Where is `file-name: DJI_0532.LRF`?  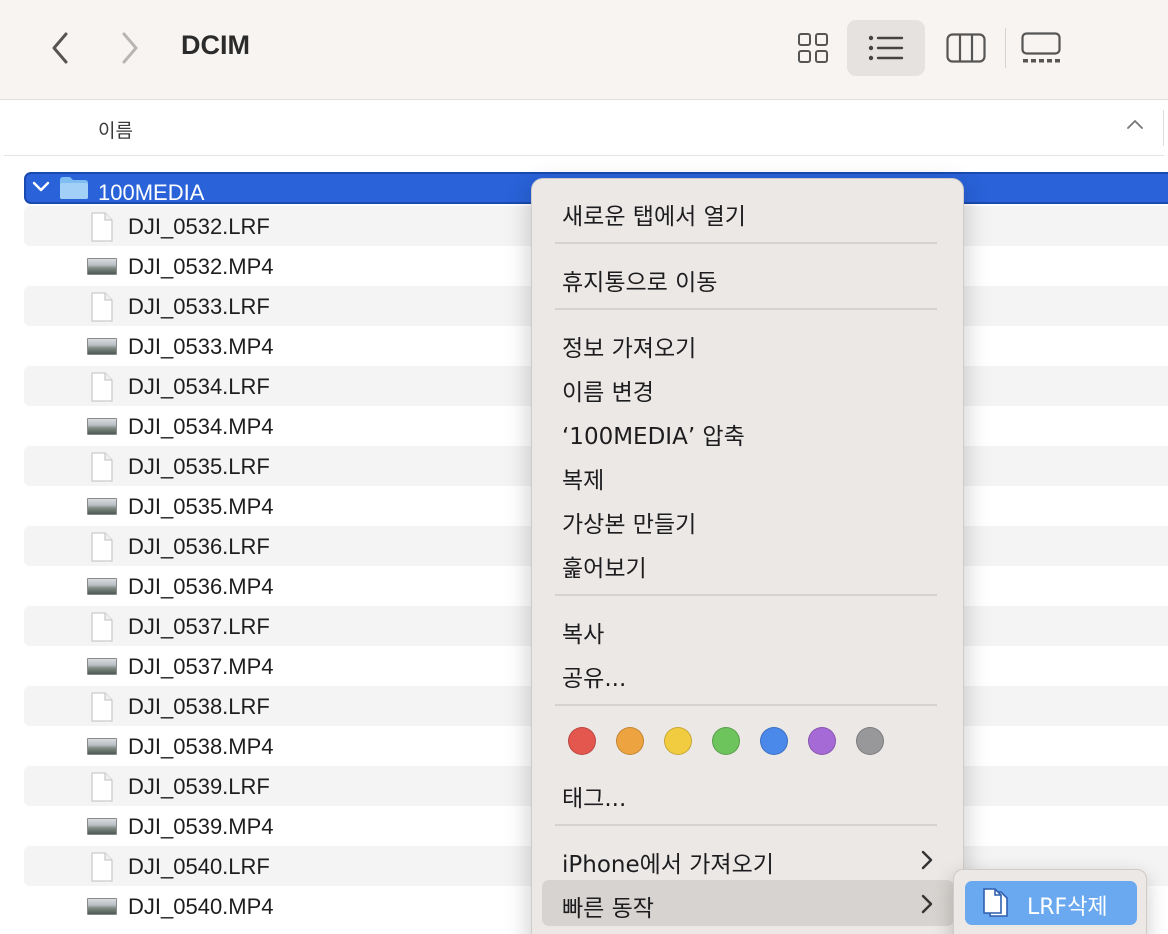 file-name: DJI_0532.LRF is located at coordinates (199, 226).